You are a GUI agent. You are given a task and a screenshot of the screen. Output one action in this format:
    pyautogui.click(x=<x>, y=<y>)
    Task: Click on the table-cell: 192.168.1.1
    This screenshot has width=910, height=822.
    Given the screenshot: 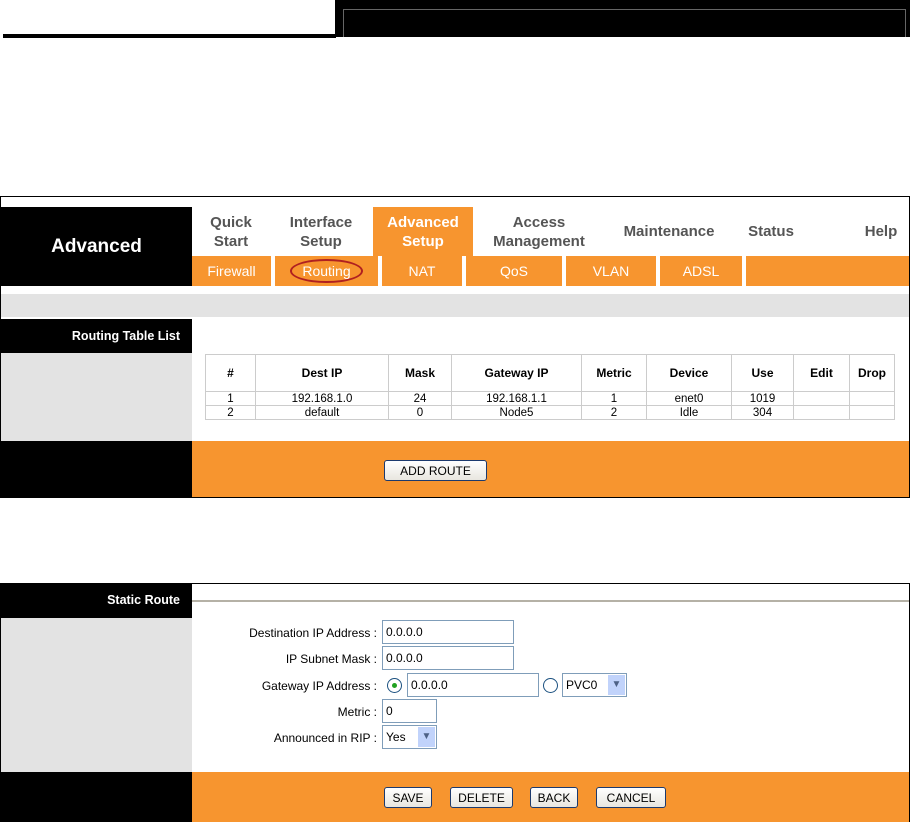 What is the action you would take?
    pyautogui.click(x=516, y=398)
    